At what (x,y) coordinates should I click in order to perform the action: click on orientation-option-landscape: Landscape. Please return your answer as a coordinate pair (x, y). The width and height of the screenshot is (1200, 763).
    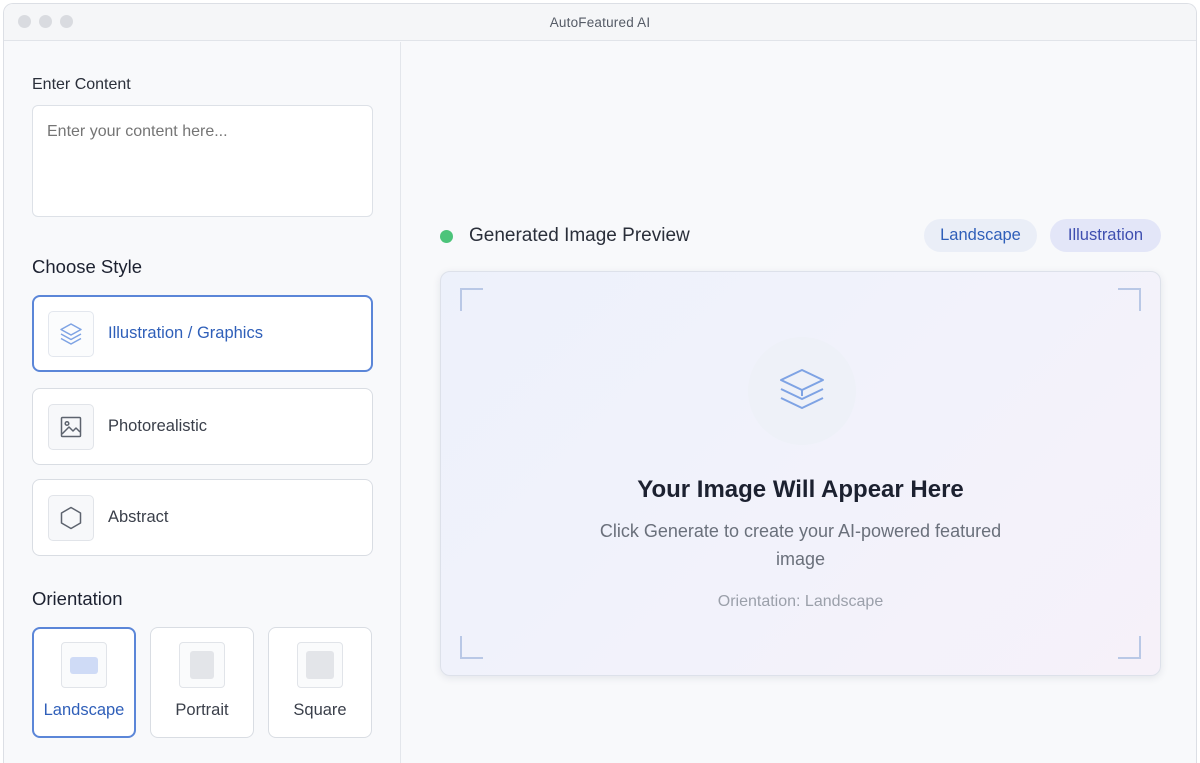
    Looking at the image, I should click on (84, 682).